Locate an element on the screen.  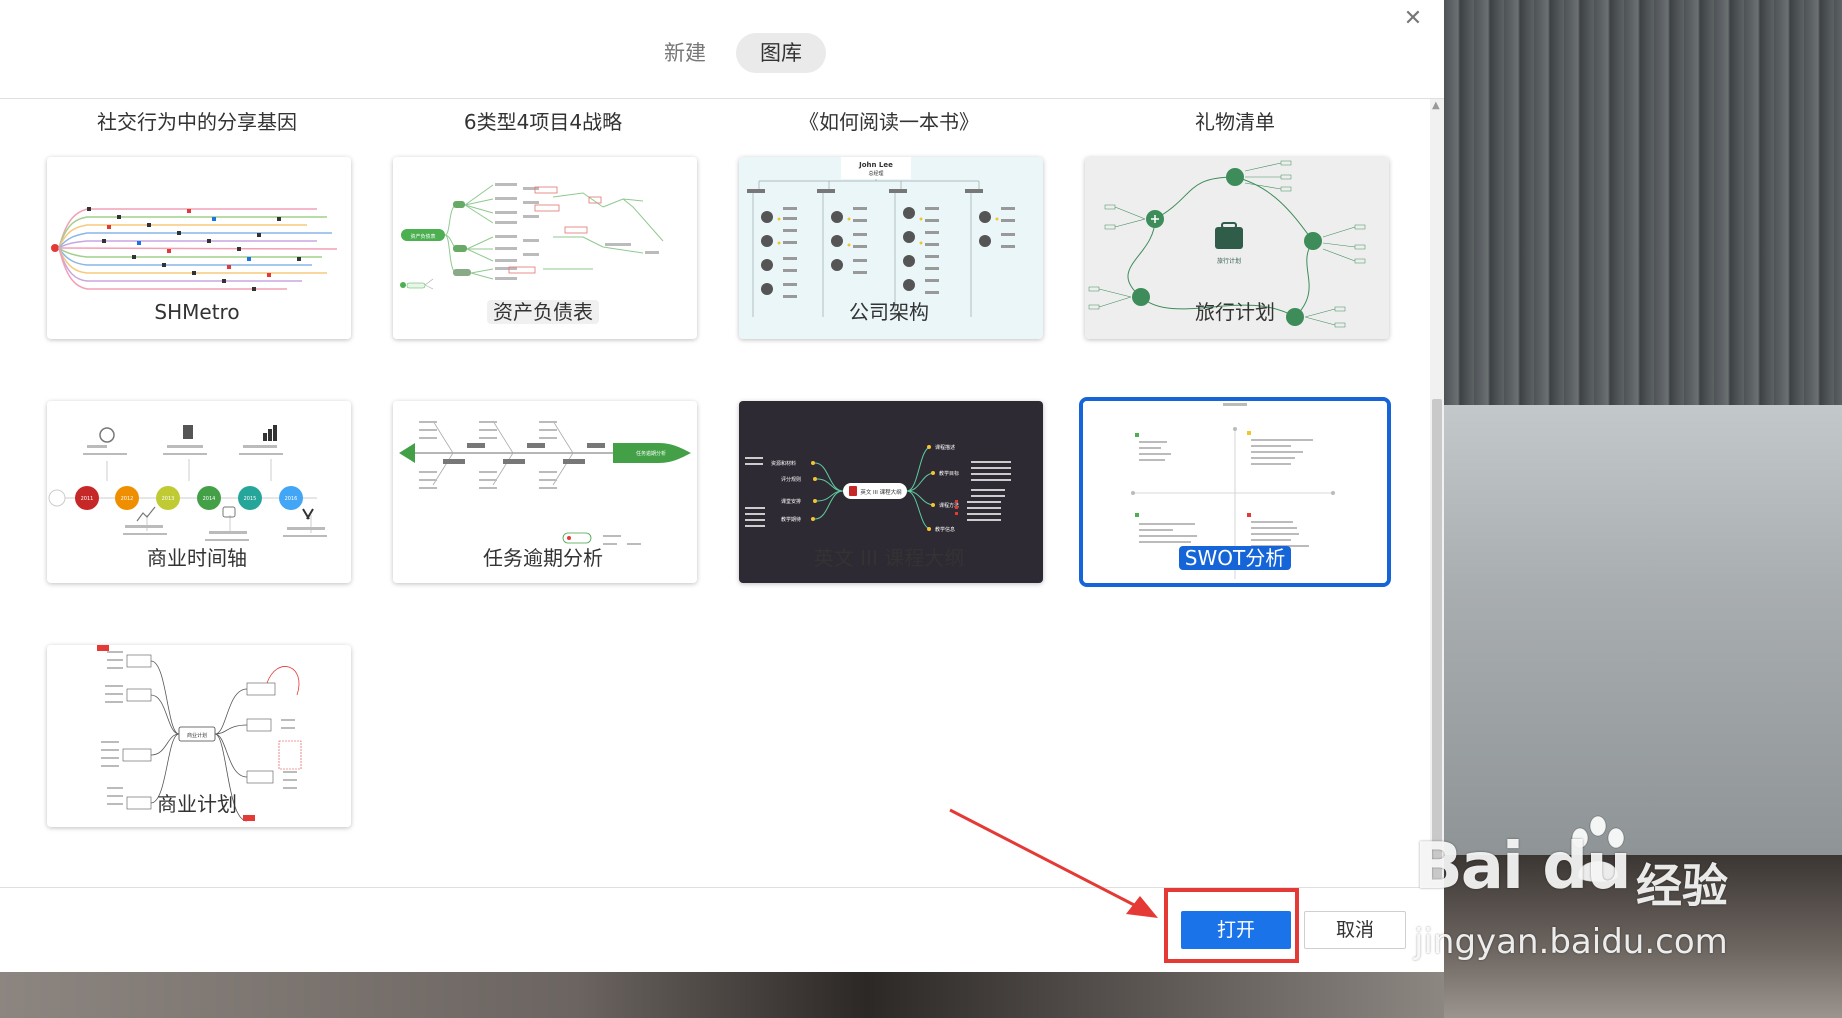
timeline-year: 2012 is located at coordinates (127, 499).